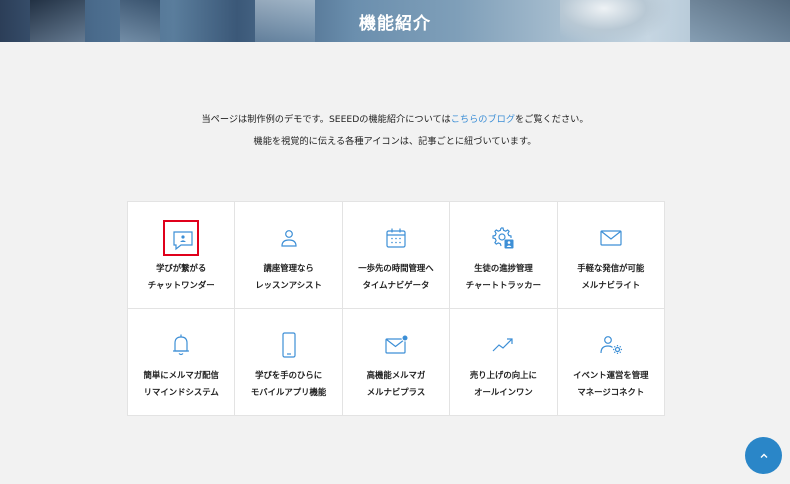 The width and height of the screenshot is (790, 484). I want to click on feature-card-time-navigator: 一歩先の時間管理へ タイムナビゲータ, so click(396, 255).